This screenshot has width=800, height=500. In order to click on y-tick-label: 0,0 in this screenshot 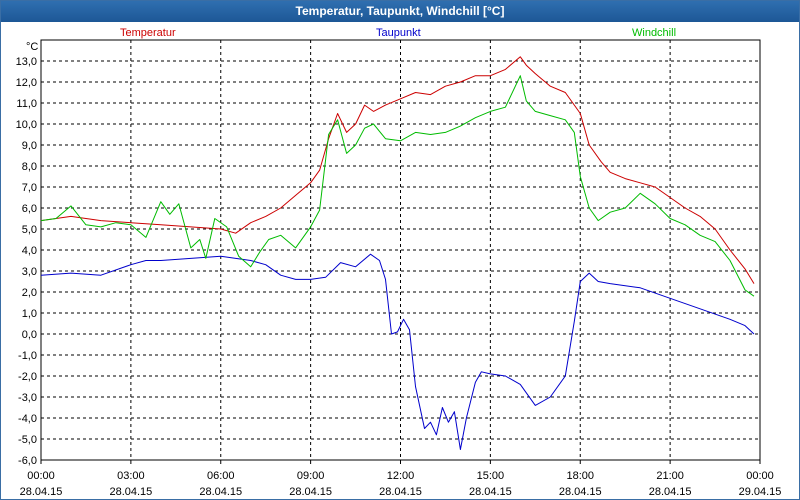, I will do `click(29, 335)`.